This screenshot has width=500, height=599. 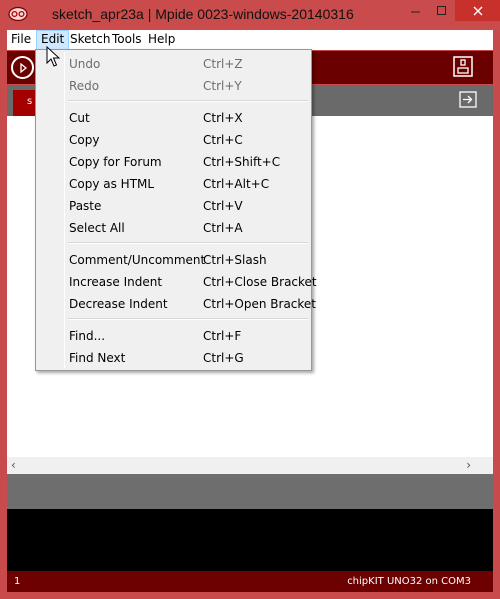 What do you see at coordinates (250, 465) in the screenshot?
I see `horizontal-scrollbar: ‹ ›` at bounding box center [250, 465].